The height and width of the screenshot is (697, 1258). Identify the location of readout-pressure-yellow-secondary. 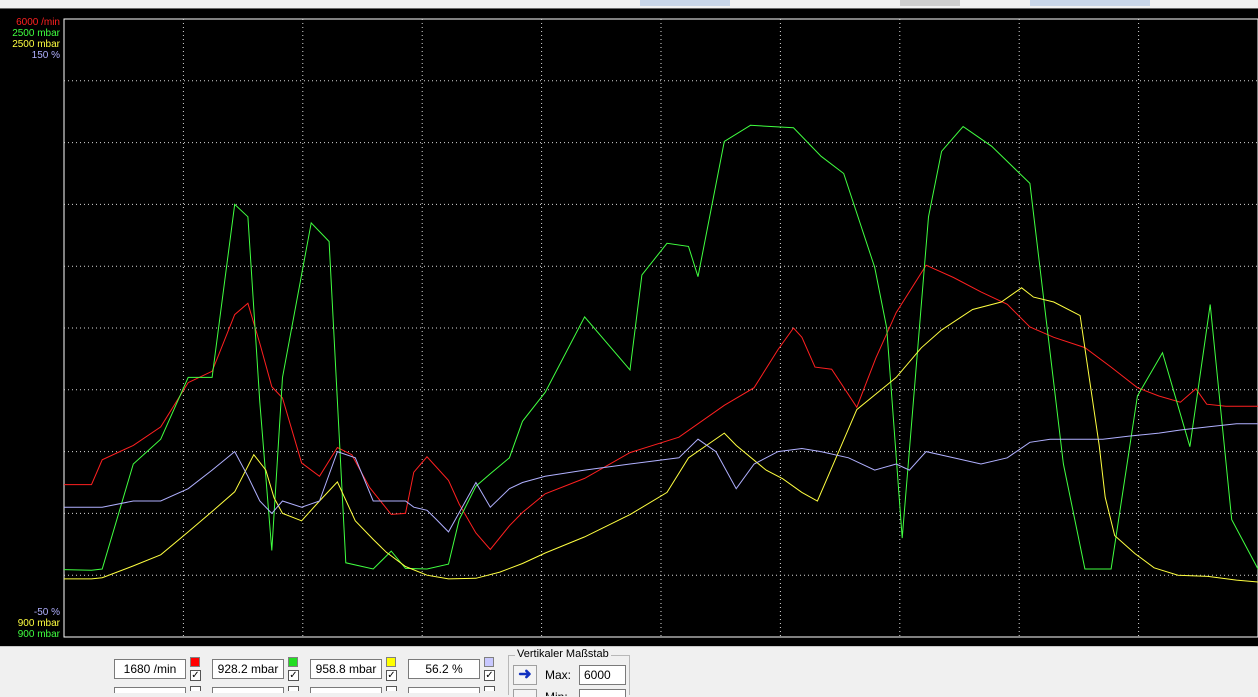
(346, 690).